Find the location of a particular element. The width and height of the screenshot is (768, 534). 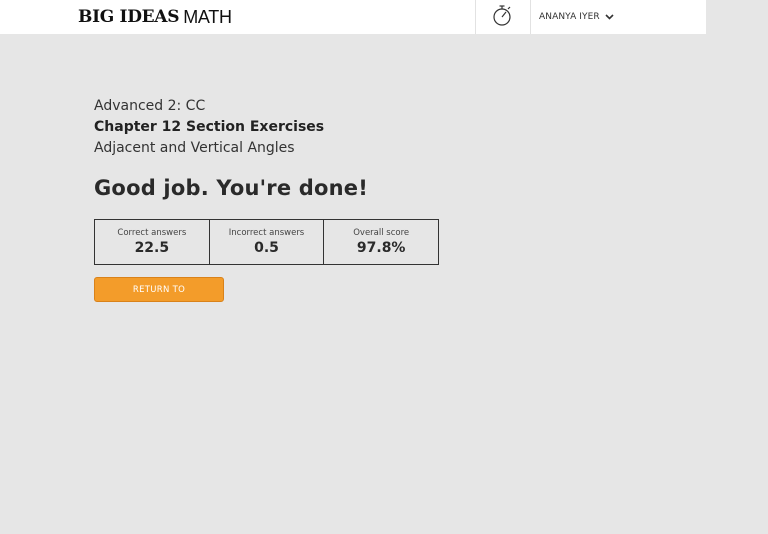

user-menu: ANANYA IYER is located at coordinates (576, 17).